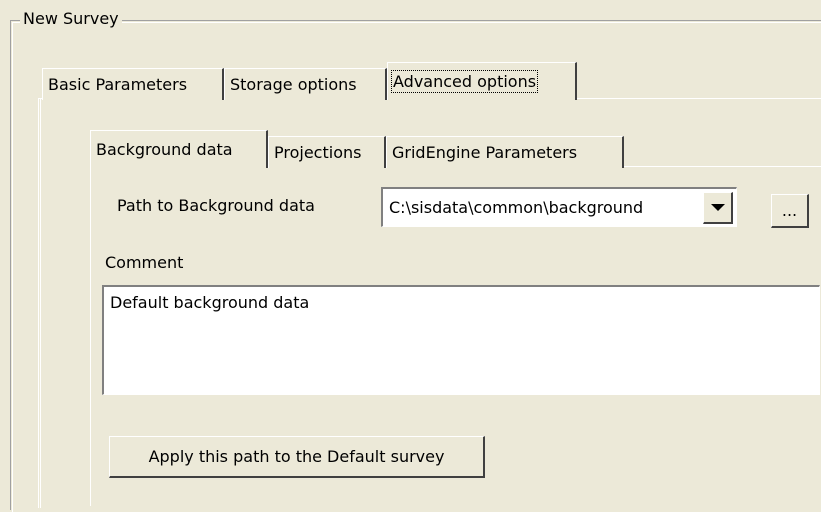  What do you see at coordinates (464, 81) in the screenshot?
I see `tab-label: Advanced options` at bounding box center [464, 81].